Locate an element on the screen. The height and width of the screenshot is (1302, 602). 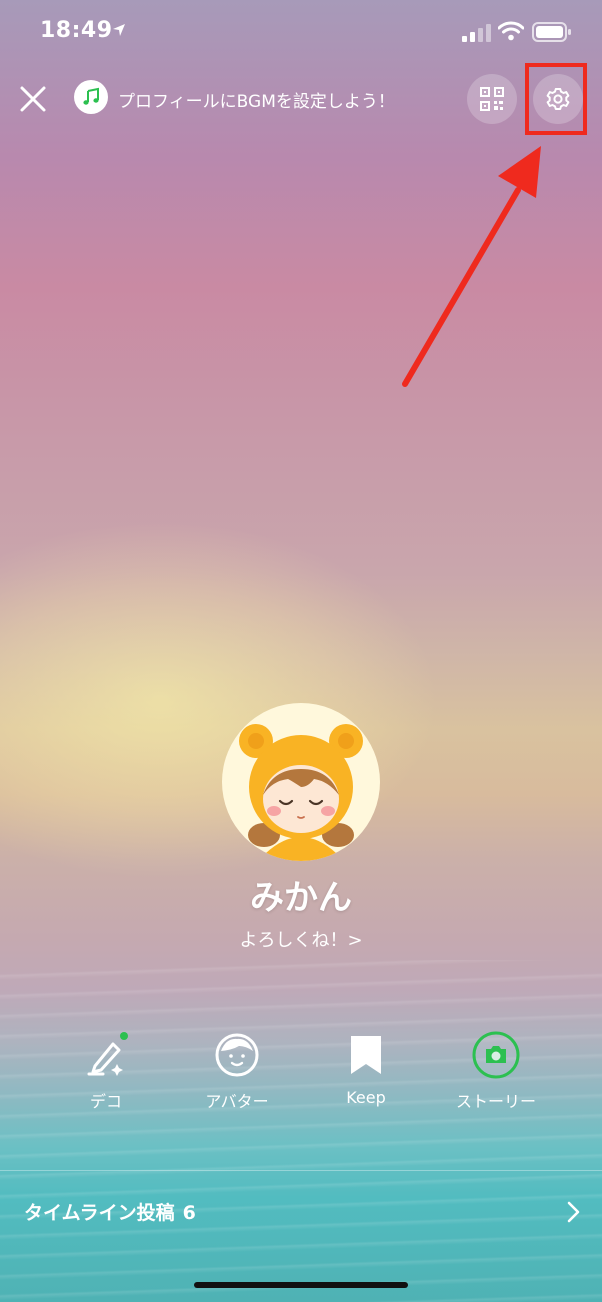
home-indicator is located at coordinates (301, 1285).